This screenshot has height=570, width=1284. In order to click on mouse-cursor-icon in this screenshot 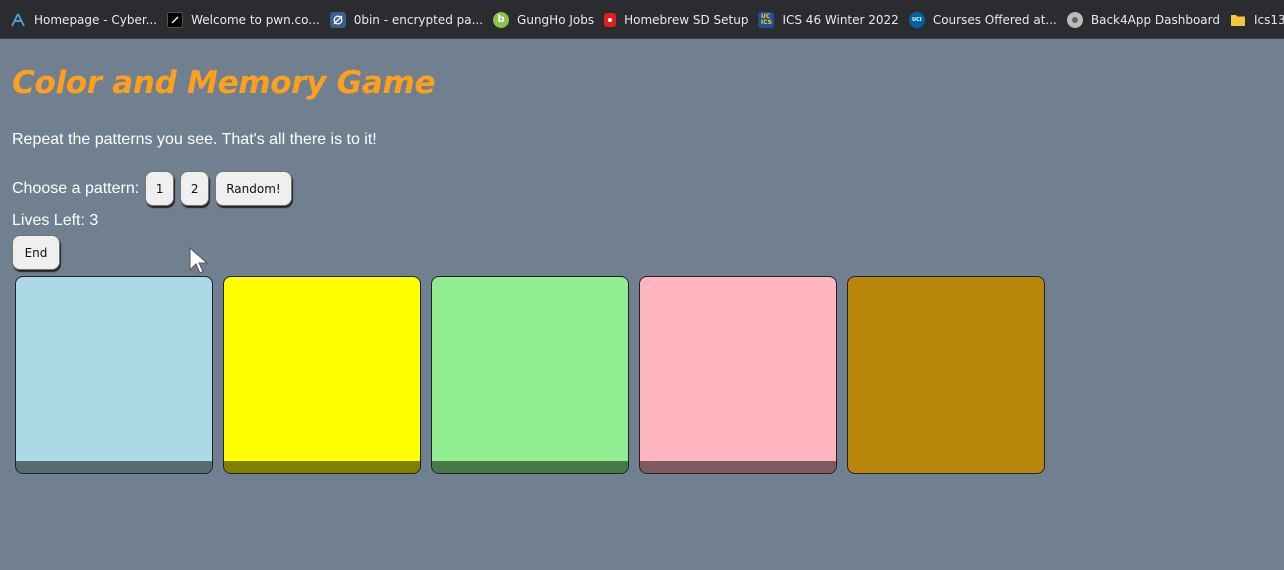, I will do `click(200, 263)`.